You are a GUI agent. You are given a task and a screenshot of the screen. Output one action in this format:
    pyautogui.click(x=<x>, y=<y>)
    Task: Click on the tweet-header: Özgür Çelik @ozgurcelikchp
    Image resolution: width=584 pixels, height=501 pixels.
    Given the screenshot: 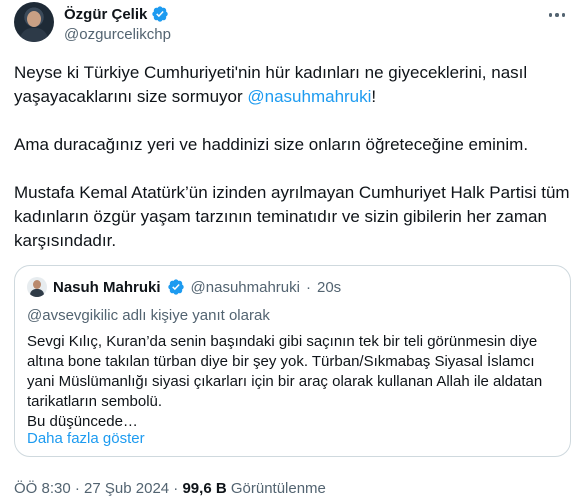 What is the action you would take?
    pyautogui.click(x=292, y=25)
    